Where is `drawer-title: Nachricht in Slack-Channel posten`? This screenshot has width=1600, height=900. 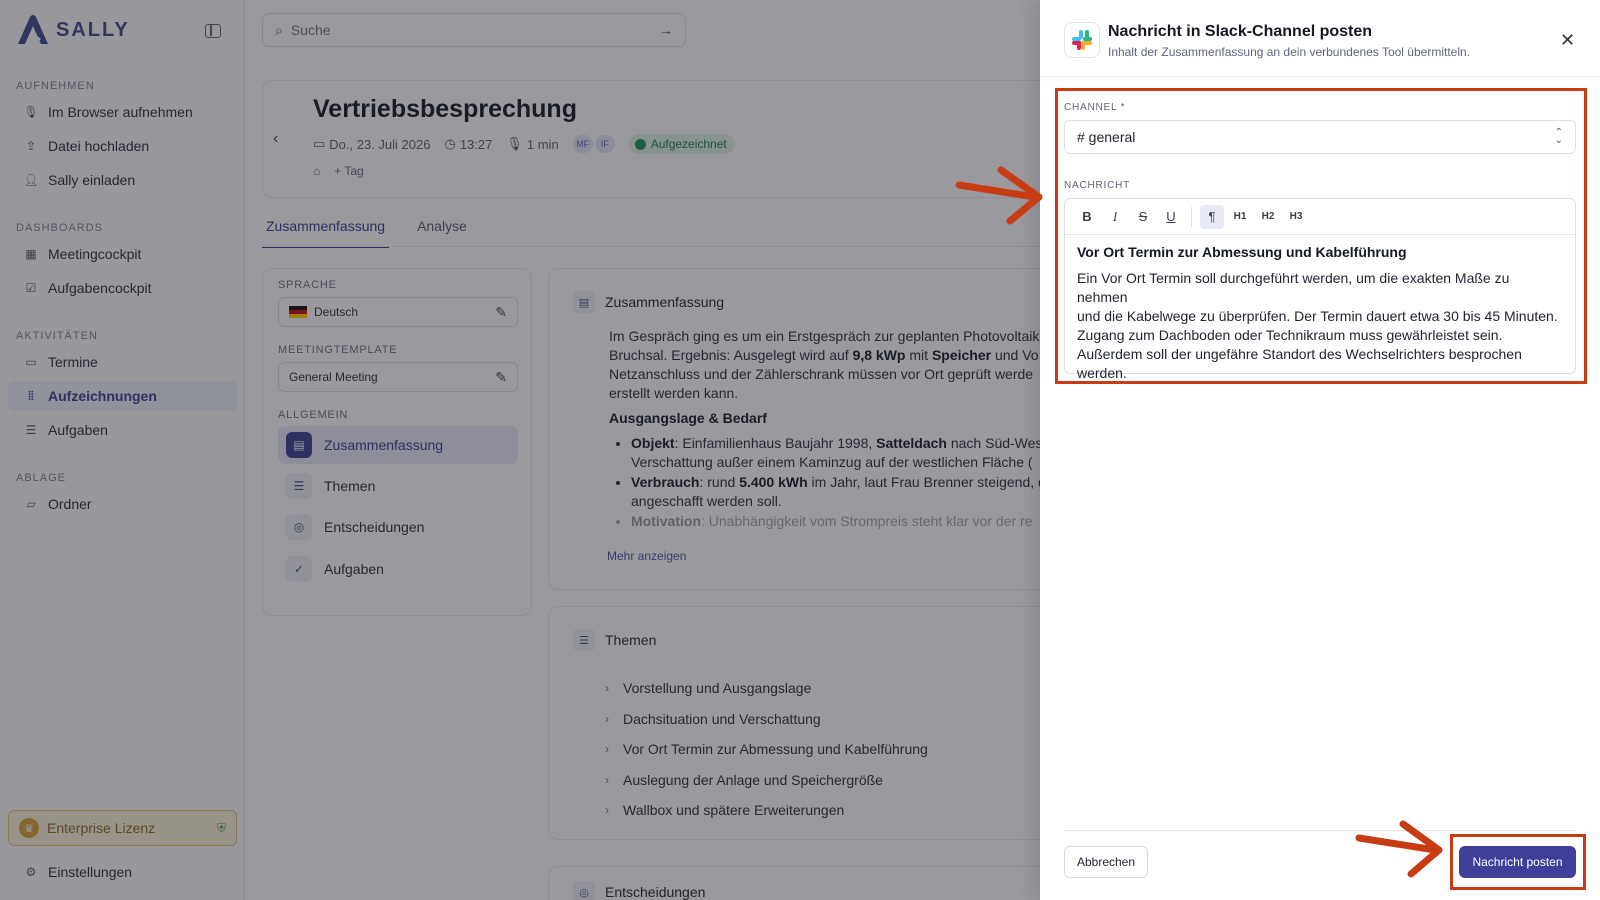 drawer-title: Nachricht in Slack-Channel posten is located at coordinates (1240, 31).